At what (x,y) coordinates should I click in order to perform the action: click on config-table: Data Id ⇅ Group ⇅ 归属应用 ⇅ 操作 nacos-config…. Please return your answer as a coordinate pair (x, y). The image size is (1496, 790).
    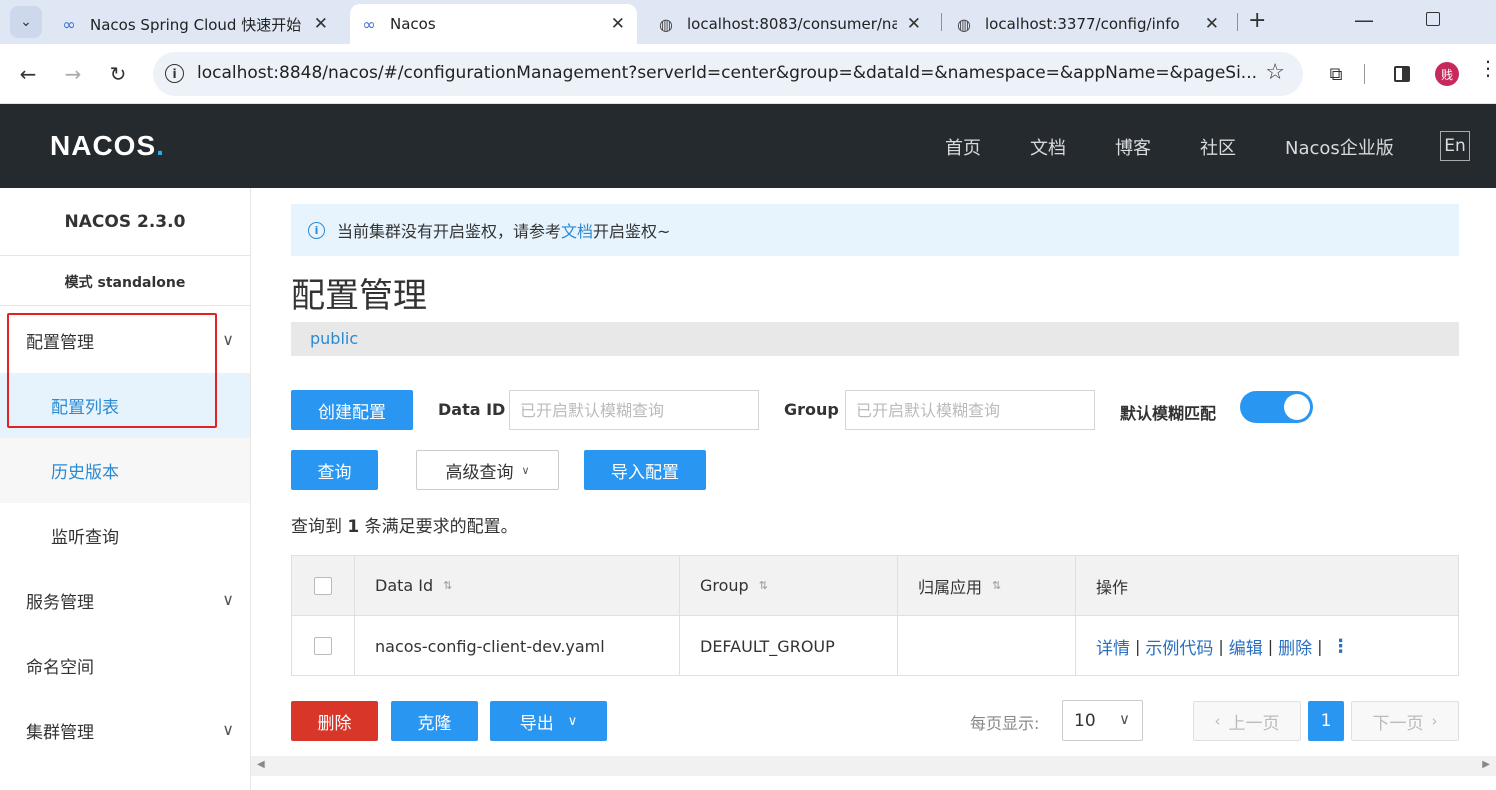
    Looking at the image, I should click on (875, 615).